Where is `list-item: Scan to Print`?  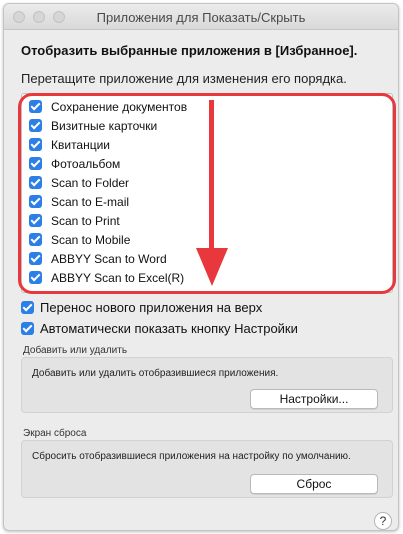 list-item: Scan to Print is located at coordinates (74, 220).